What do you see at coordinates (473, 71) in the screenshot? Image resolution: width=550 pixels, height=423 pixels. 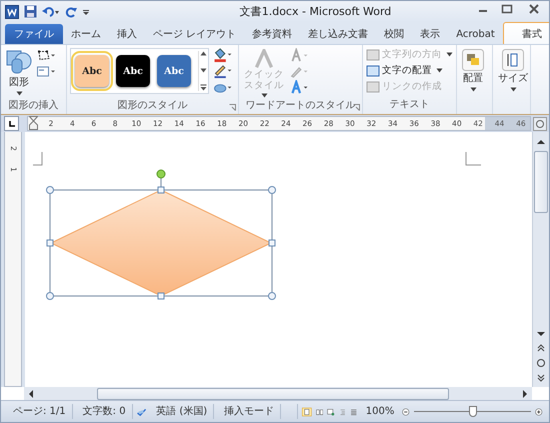 I see `arrange-button: 配置` at bounding box center [473, 71].